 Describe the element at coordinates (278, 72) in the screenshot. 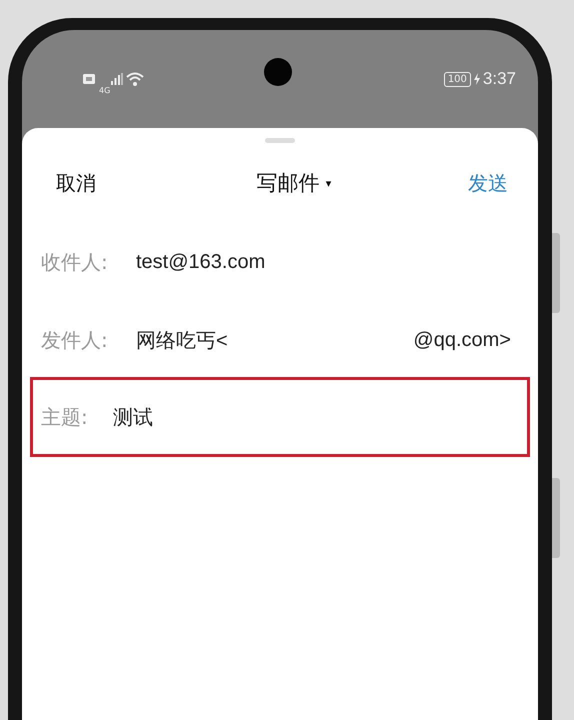

I see `camera-icon` at that location.